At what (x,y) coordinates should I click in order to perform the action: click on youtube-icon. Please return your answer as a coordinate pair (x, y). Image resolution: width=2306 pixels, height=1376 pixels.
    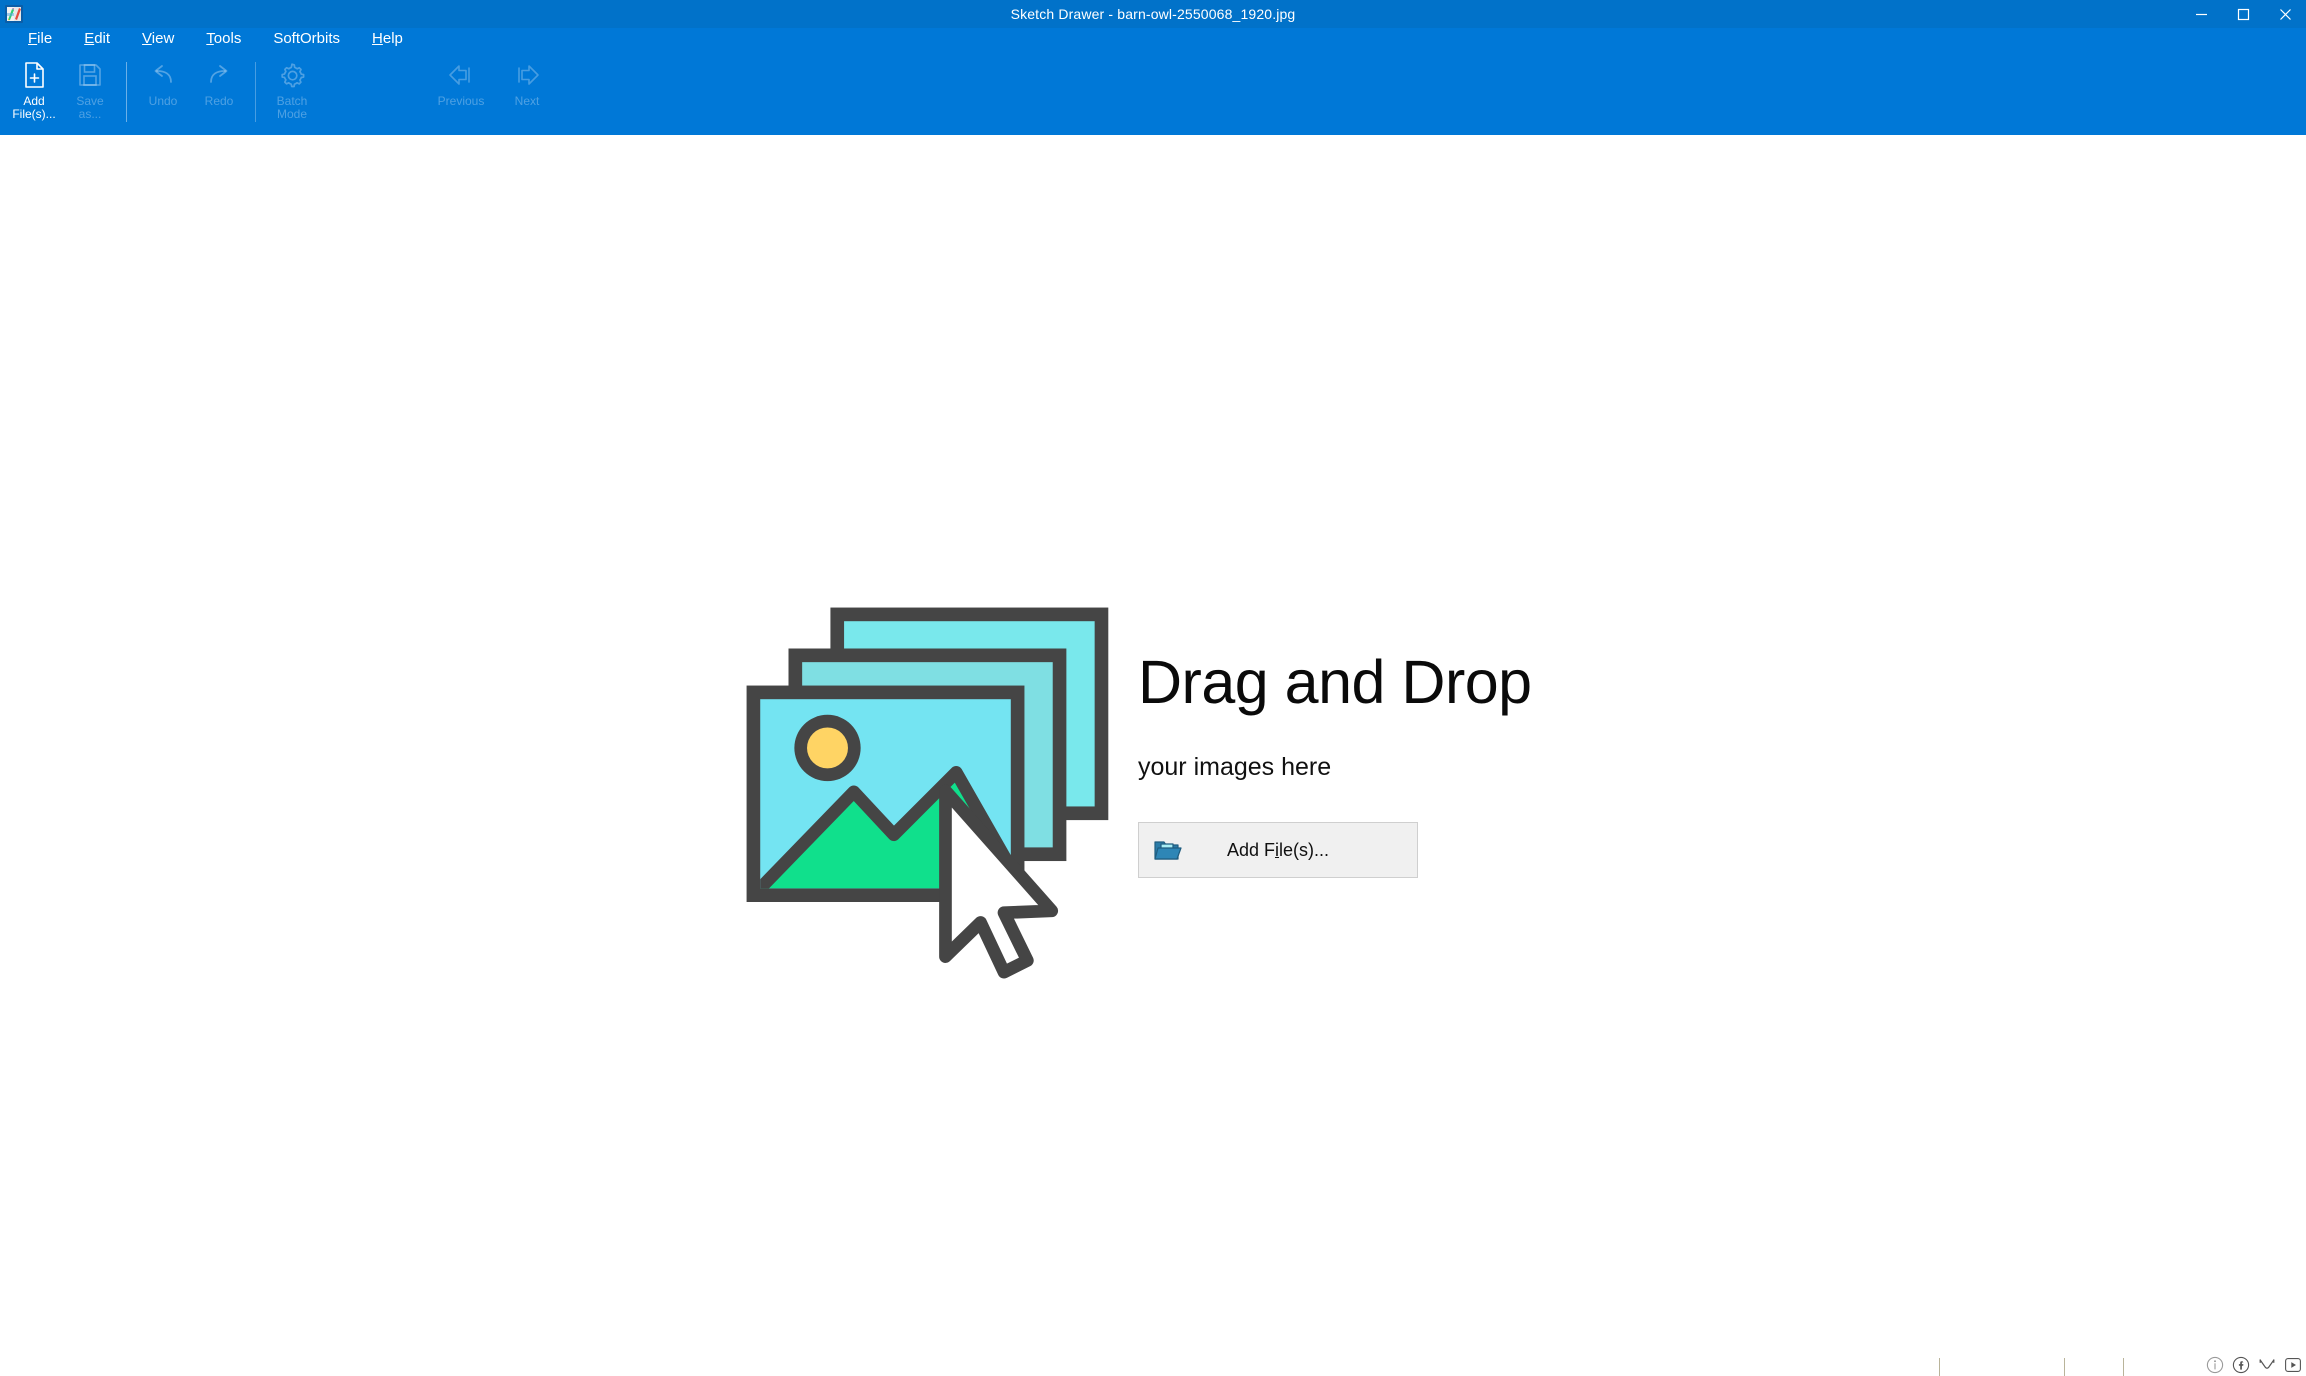
    Looking at the image, I should click on (2293, 1365).